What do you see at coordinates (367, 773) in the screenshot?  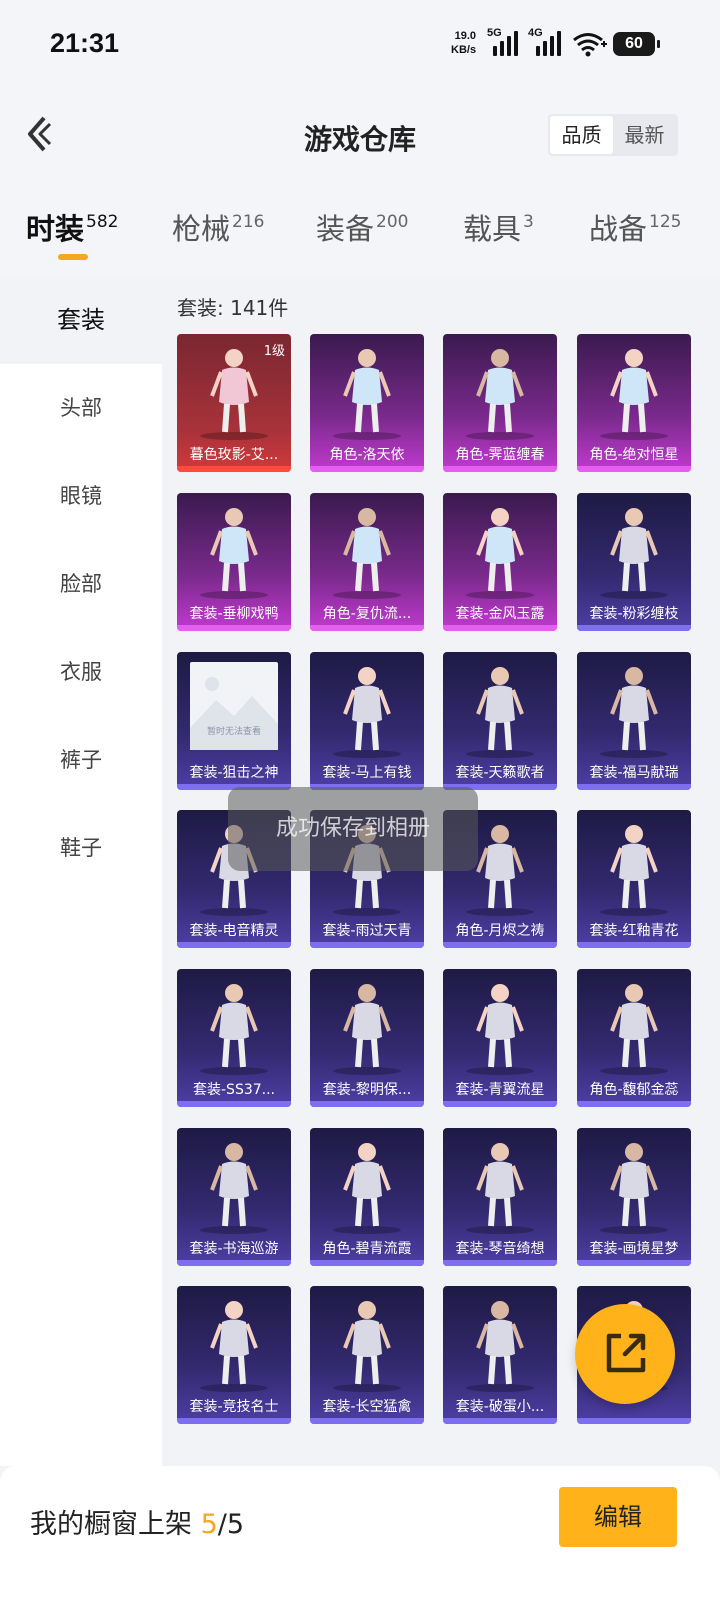 I see `item-name: 套装-马上有钱` at bounding box center [367, 773].